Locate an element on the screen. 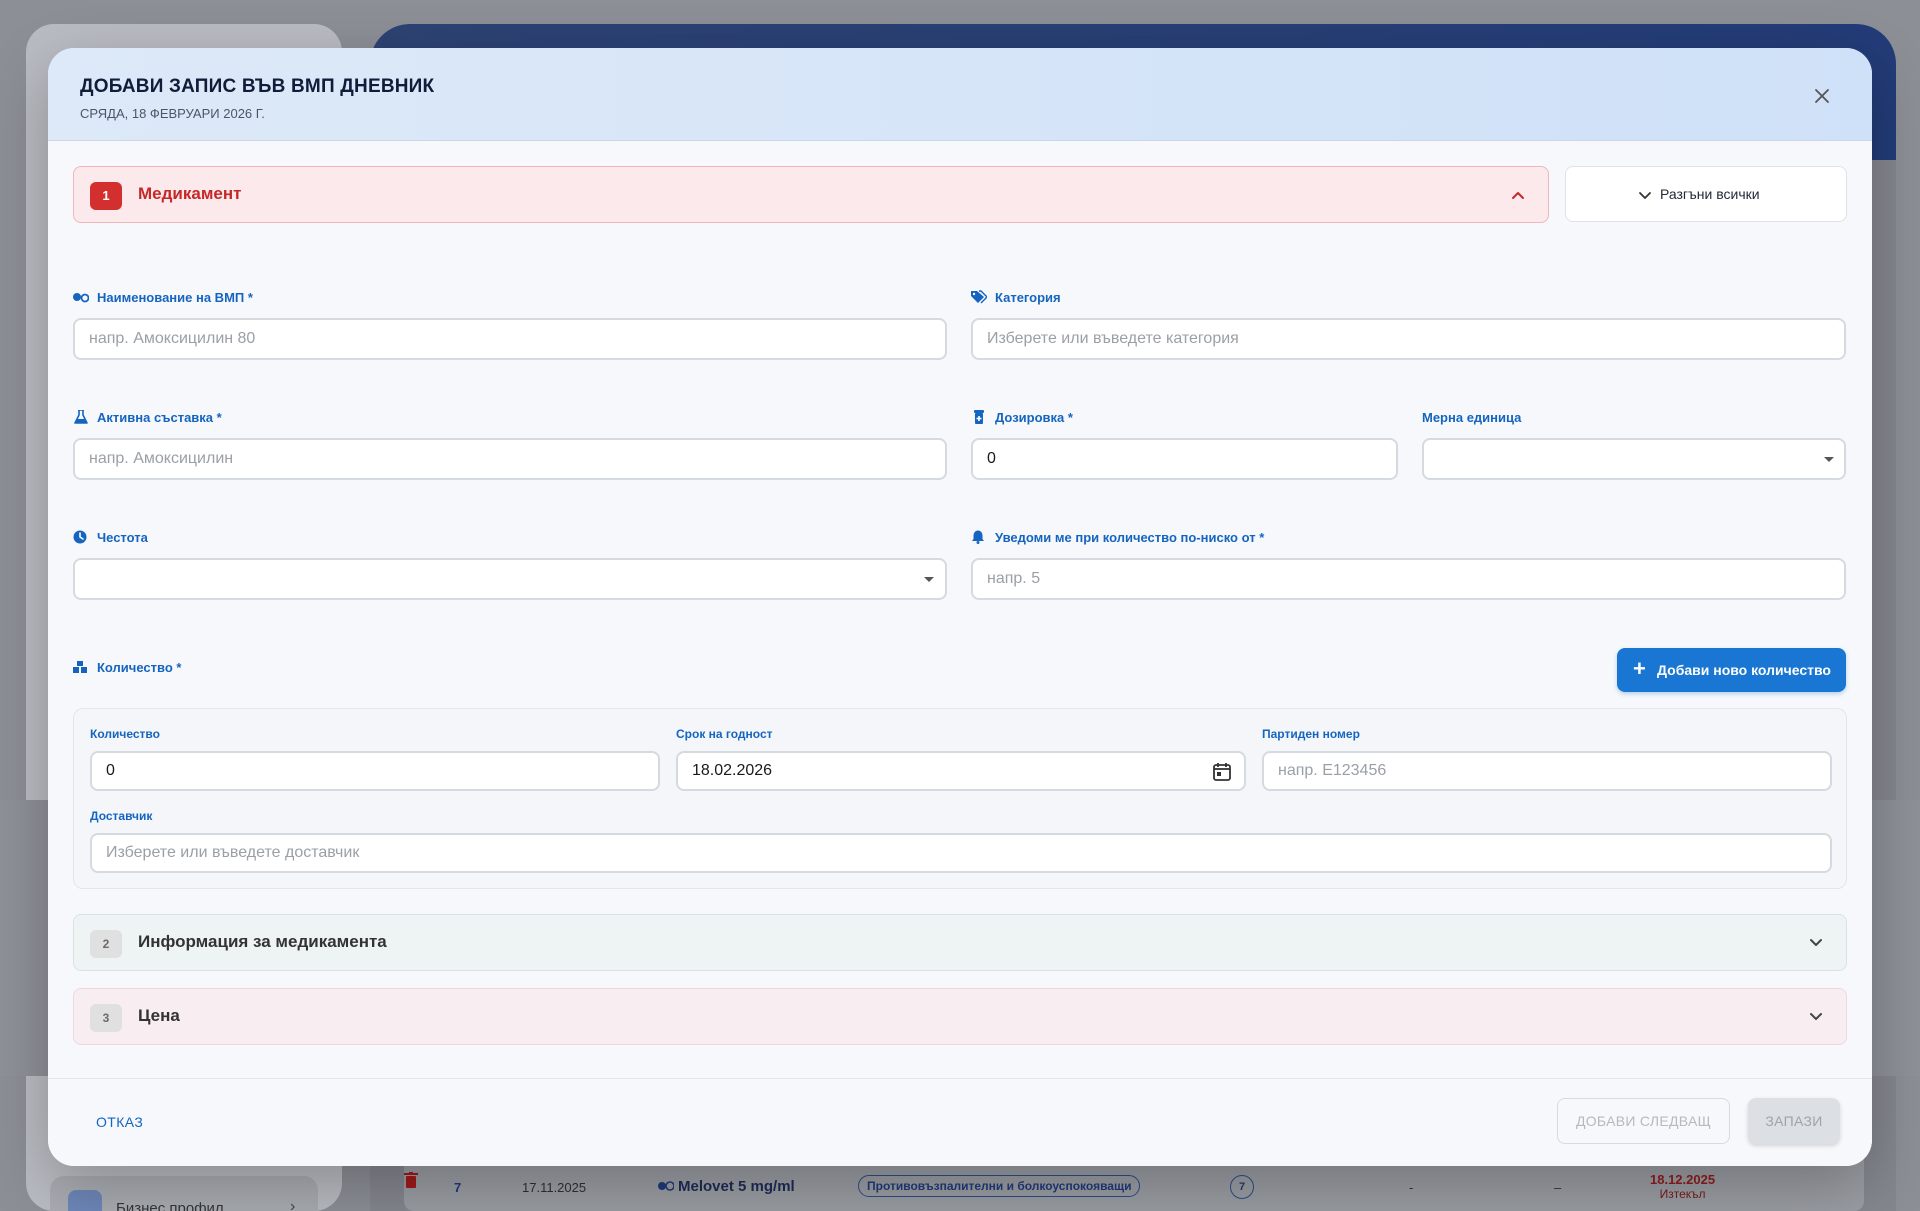 This screenshot has width=1920, height=1211. save-button: ЗАПАЗИ is located at coordinates (1794, 1121).